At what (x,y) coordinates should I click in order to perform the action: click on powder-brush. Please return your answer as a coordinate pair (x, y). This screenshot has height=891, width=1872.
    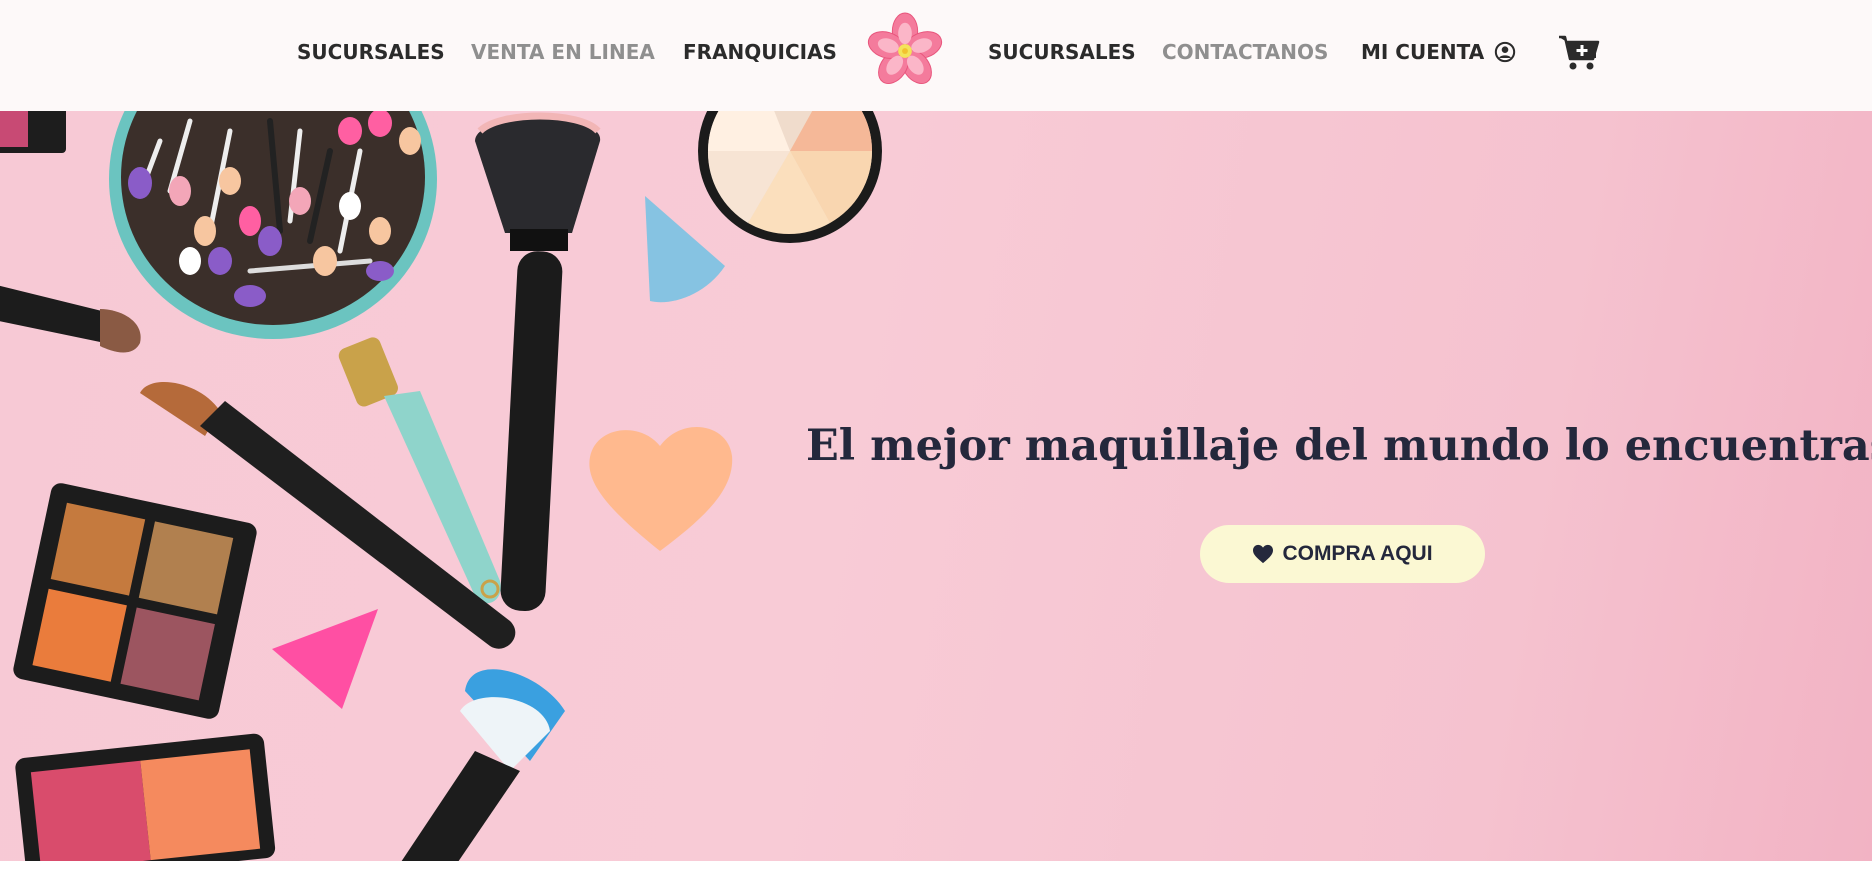
    Looking at the image, I should click on (538, 362).